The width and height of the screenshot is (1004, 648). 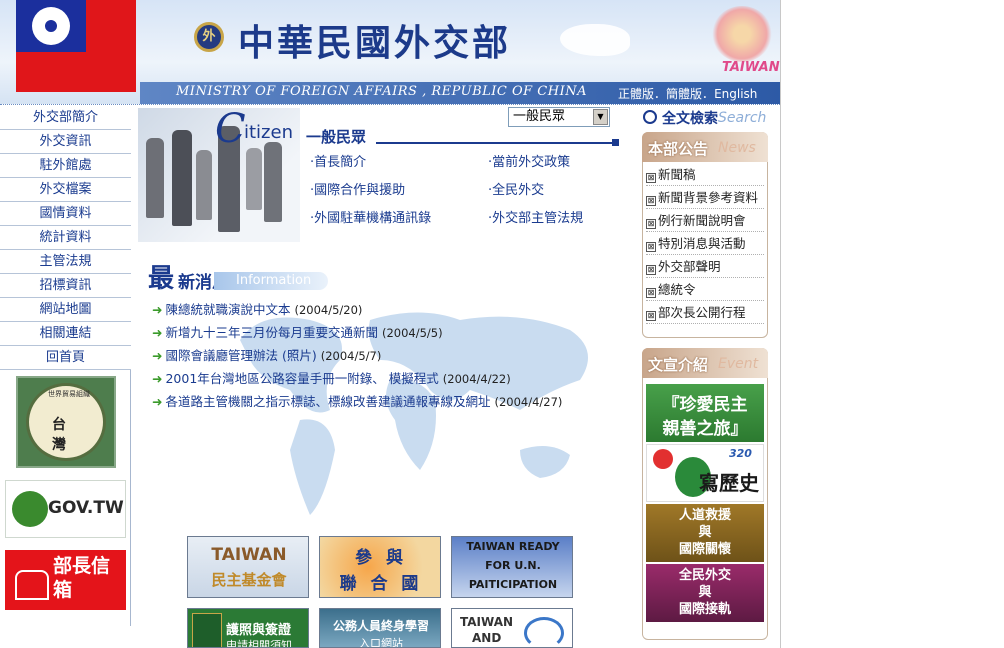 What do you see at coordinates (705, 533) in the screenshot?
I see `event-humanitarian-banner: 人道救援 與 國際關懷` at bounding box center [705, 533].